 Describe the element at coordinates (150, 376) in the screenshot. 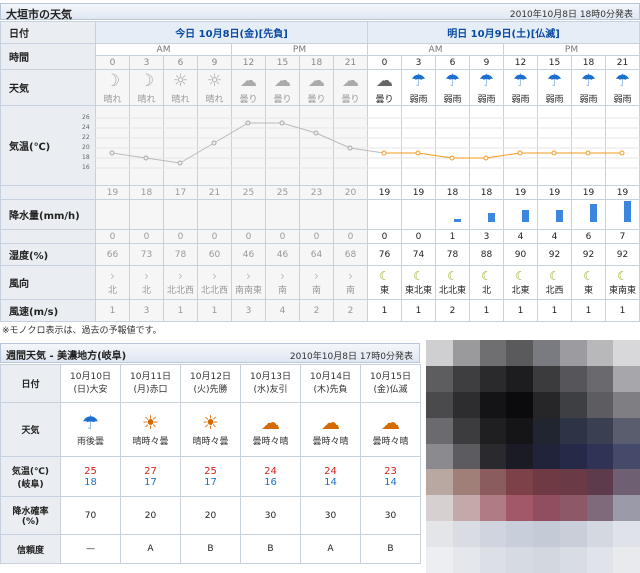

I see `weekly-date: 10月11日` at that location.